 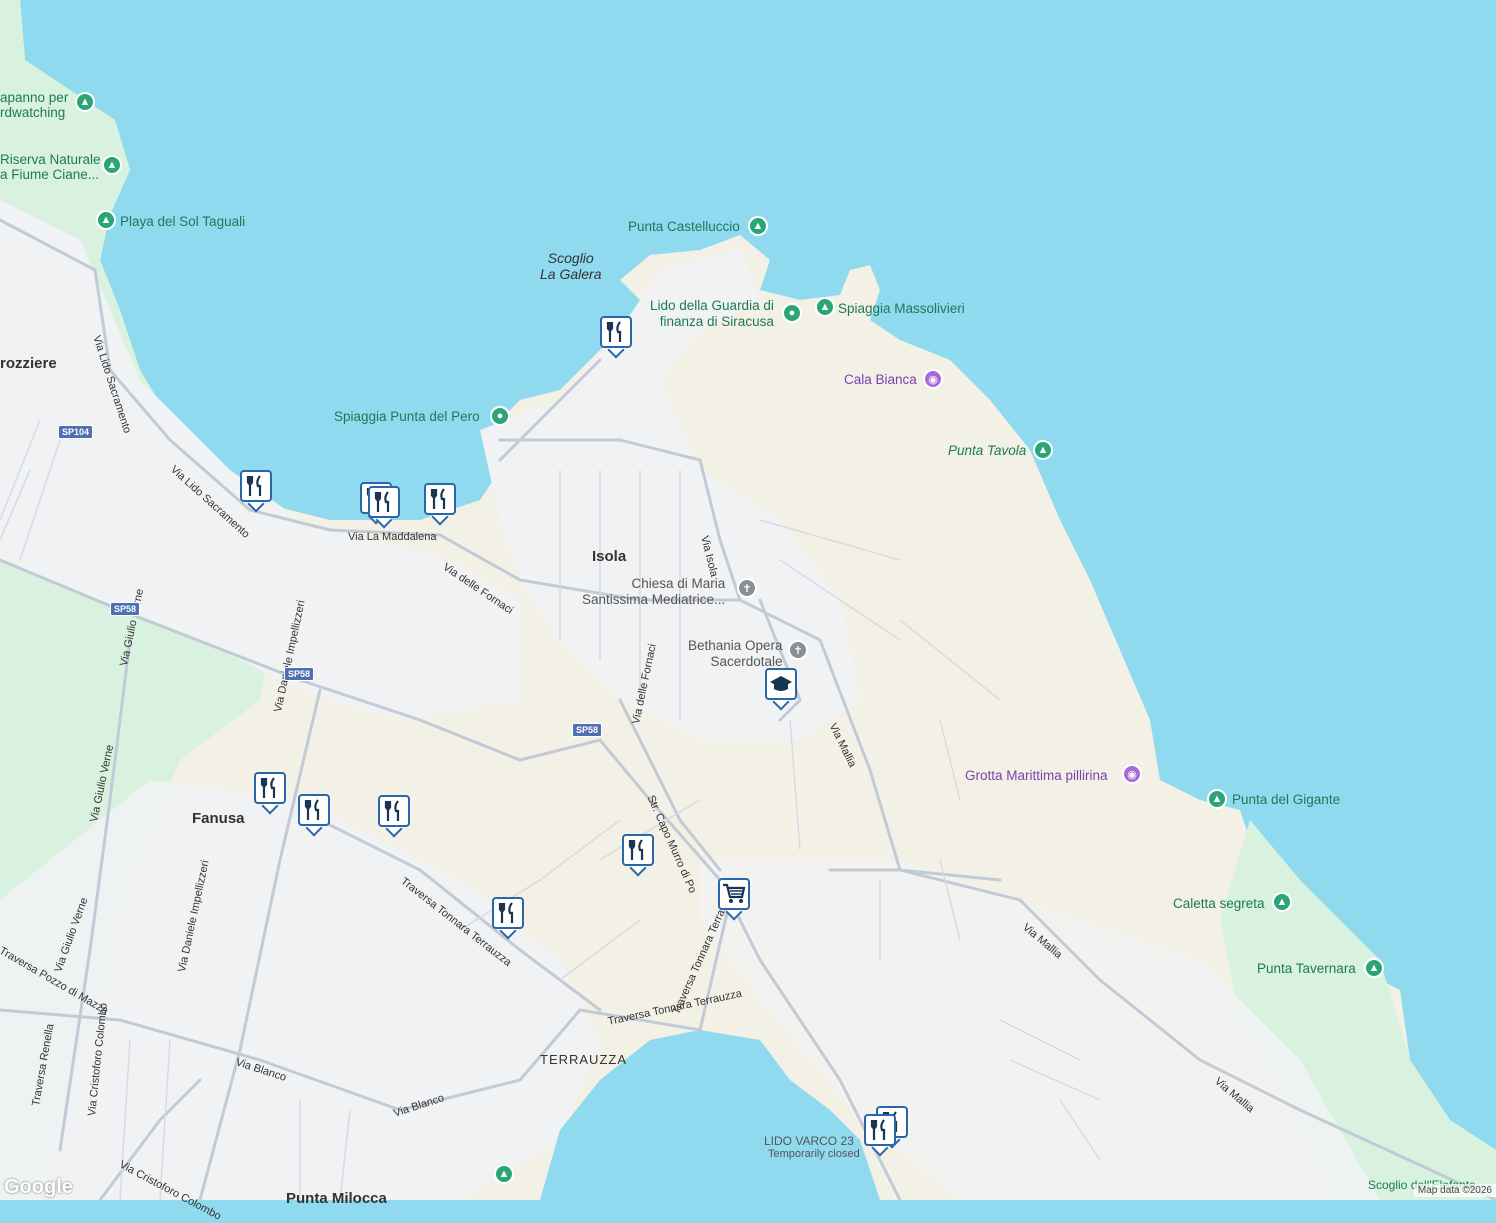 What do you see at coordinates (987, 450) in the screenshot?
I see `poi-punta-tavola: Punta Tavola` at bounding box center [987, 450].